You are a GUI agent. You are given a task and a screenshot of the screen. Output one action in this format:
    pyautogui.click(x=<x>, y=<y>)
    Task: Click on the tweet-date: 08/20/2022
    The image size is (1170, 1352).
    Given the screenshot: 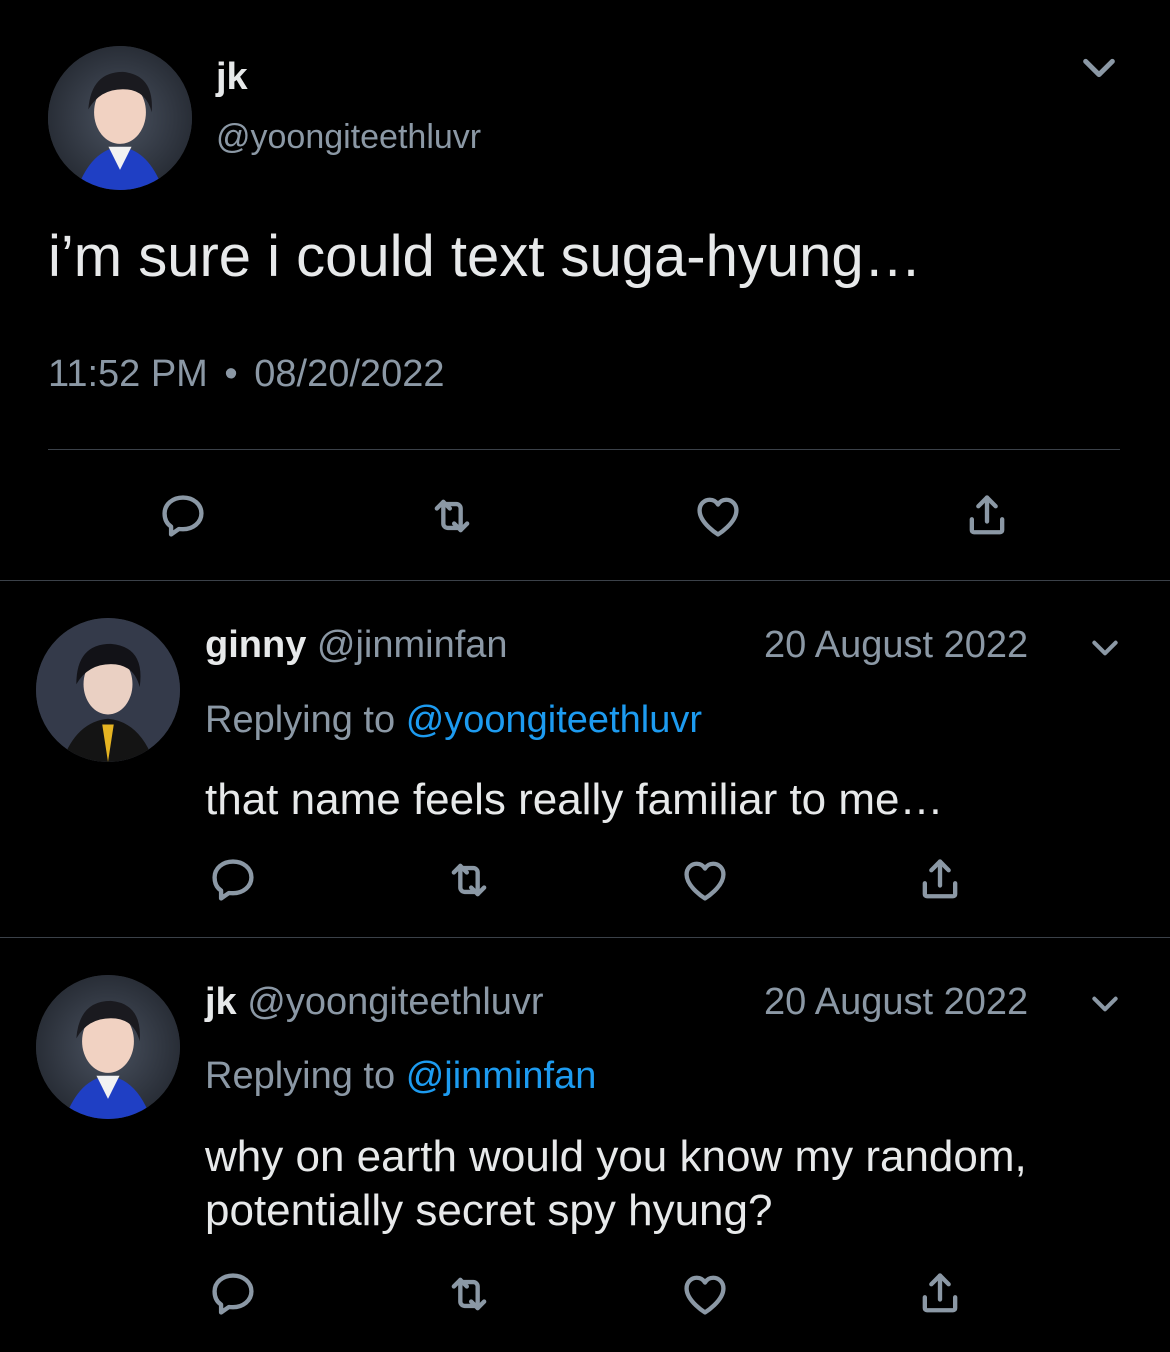 What is the action you would take?
    pyautogui.click(x=349, y=374)
    